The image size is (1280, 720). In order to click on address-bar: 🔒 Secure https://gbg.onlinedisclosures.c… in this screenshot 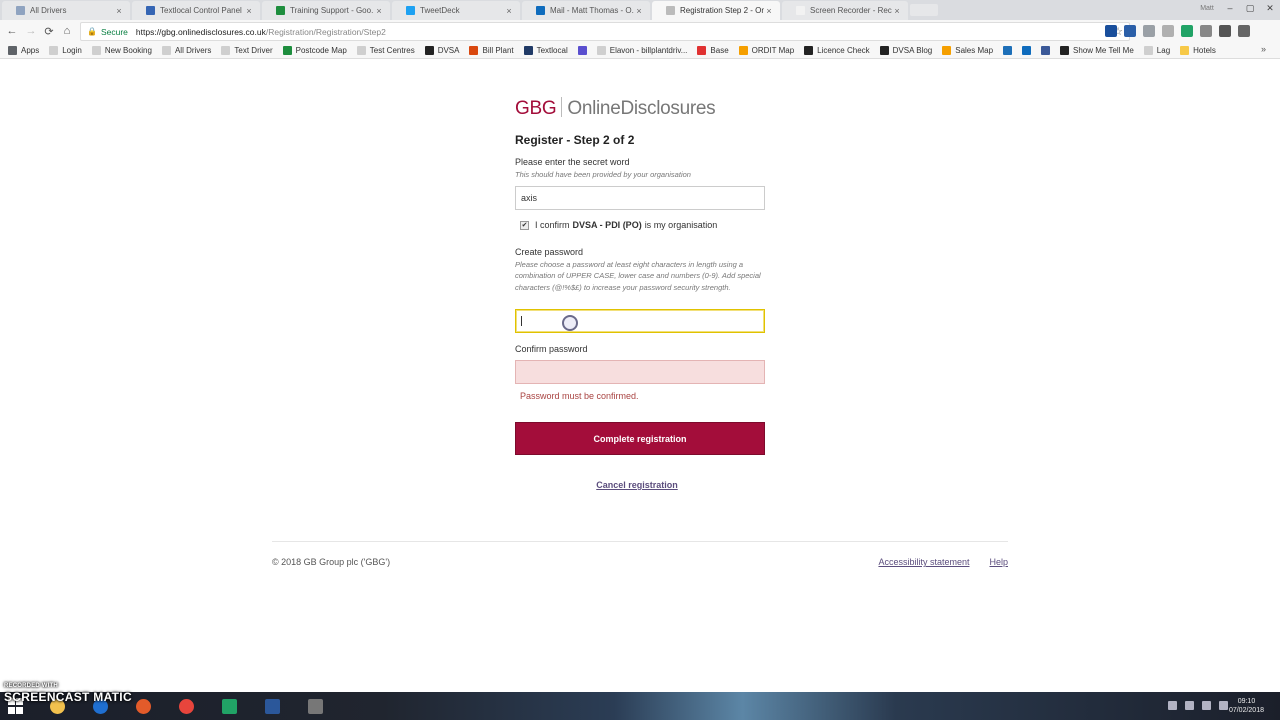, I will do `click(605, 31)`.